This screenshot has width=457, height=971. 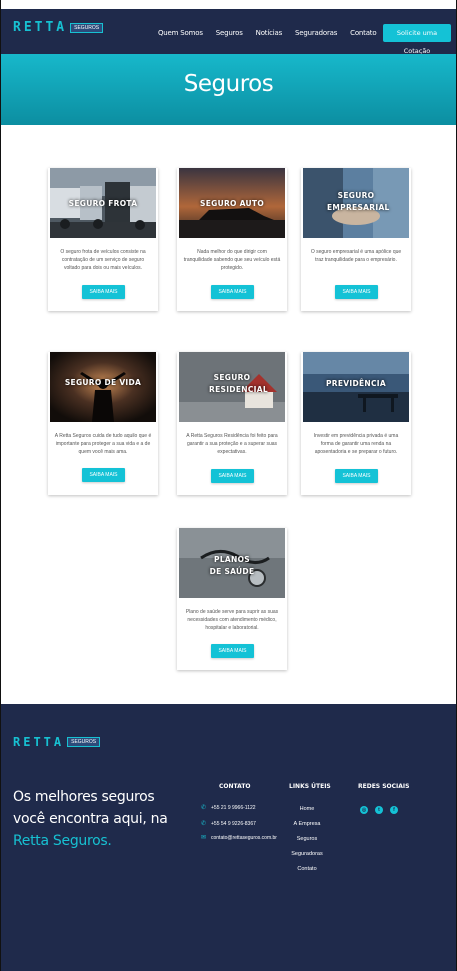 I want to click on instagram-icon: ◎, so click(x=364, y=810).